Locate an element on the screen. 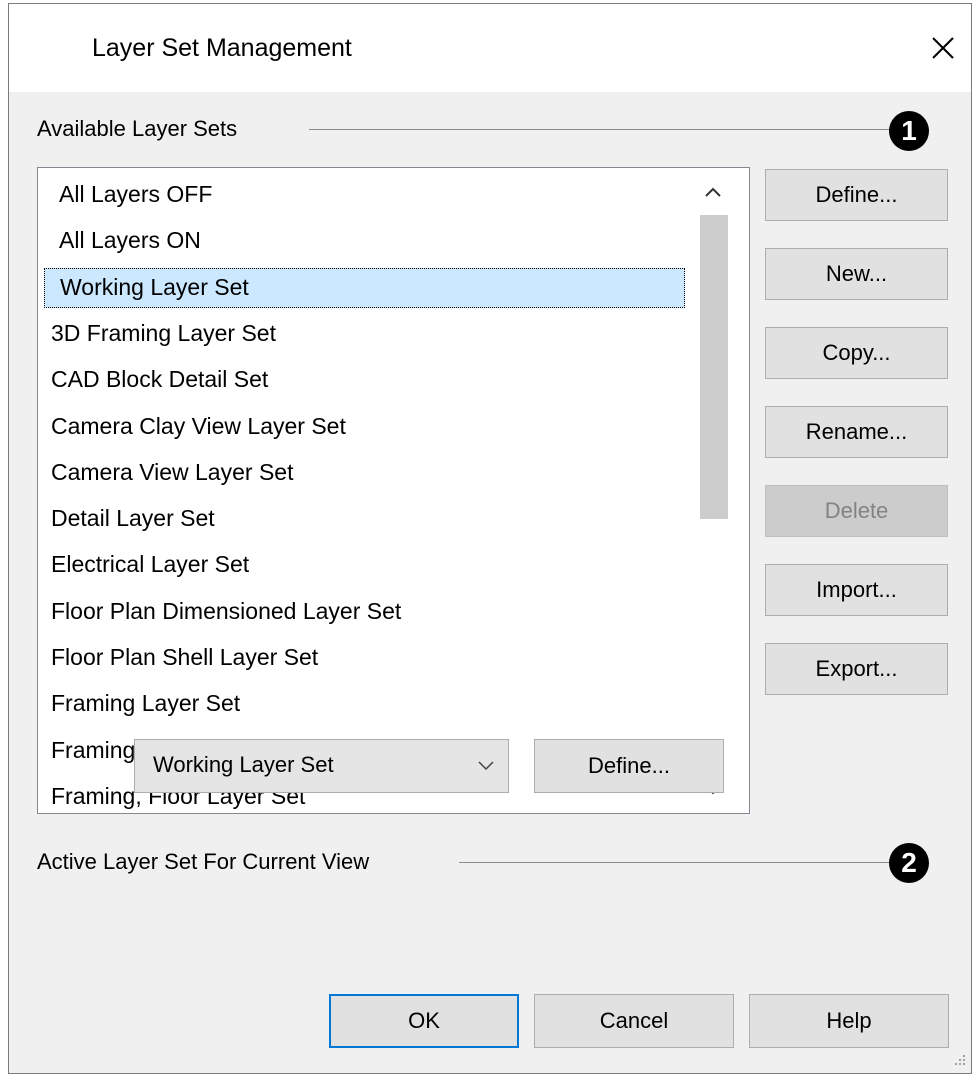  list-item: Camera Clay View Layer Set is located at coordinates (364, 427).